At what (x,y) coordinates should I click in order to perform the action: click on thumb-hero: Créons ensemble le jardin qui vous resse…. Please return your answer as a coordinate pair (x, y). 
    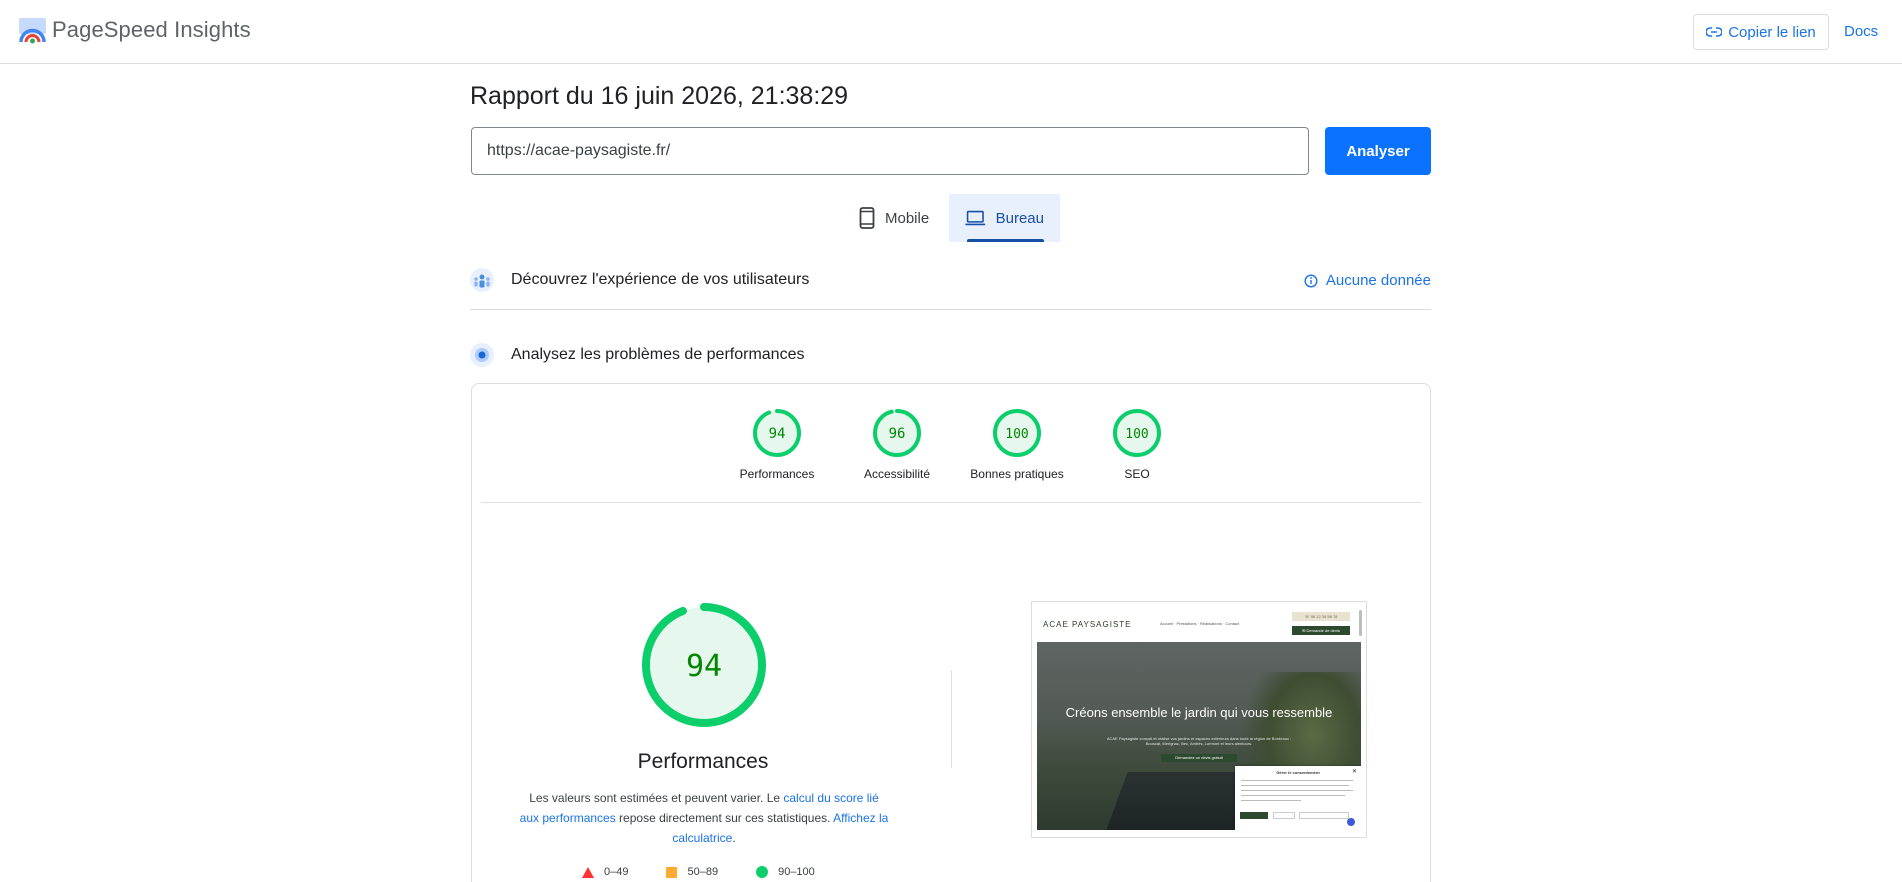
    Looking at the image, I should click on (1199, 736).